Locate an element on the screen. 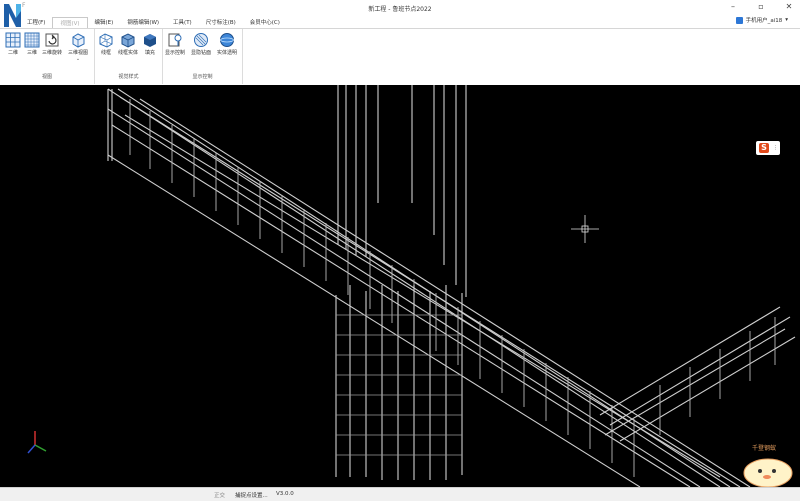  user-icon is located at coordinates (739, 20).